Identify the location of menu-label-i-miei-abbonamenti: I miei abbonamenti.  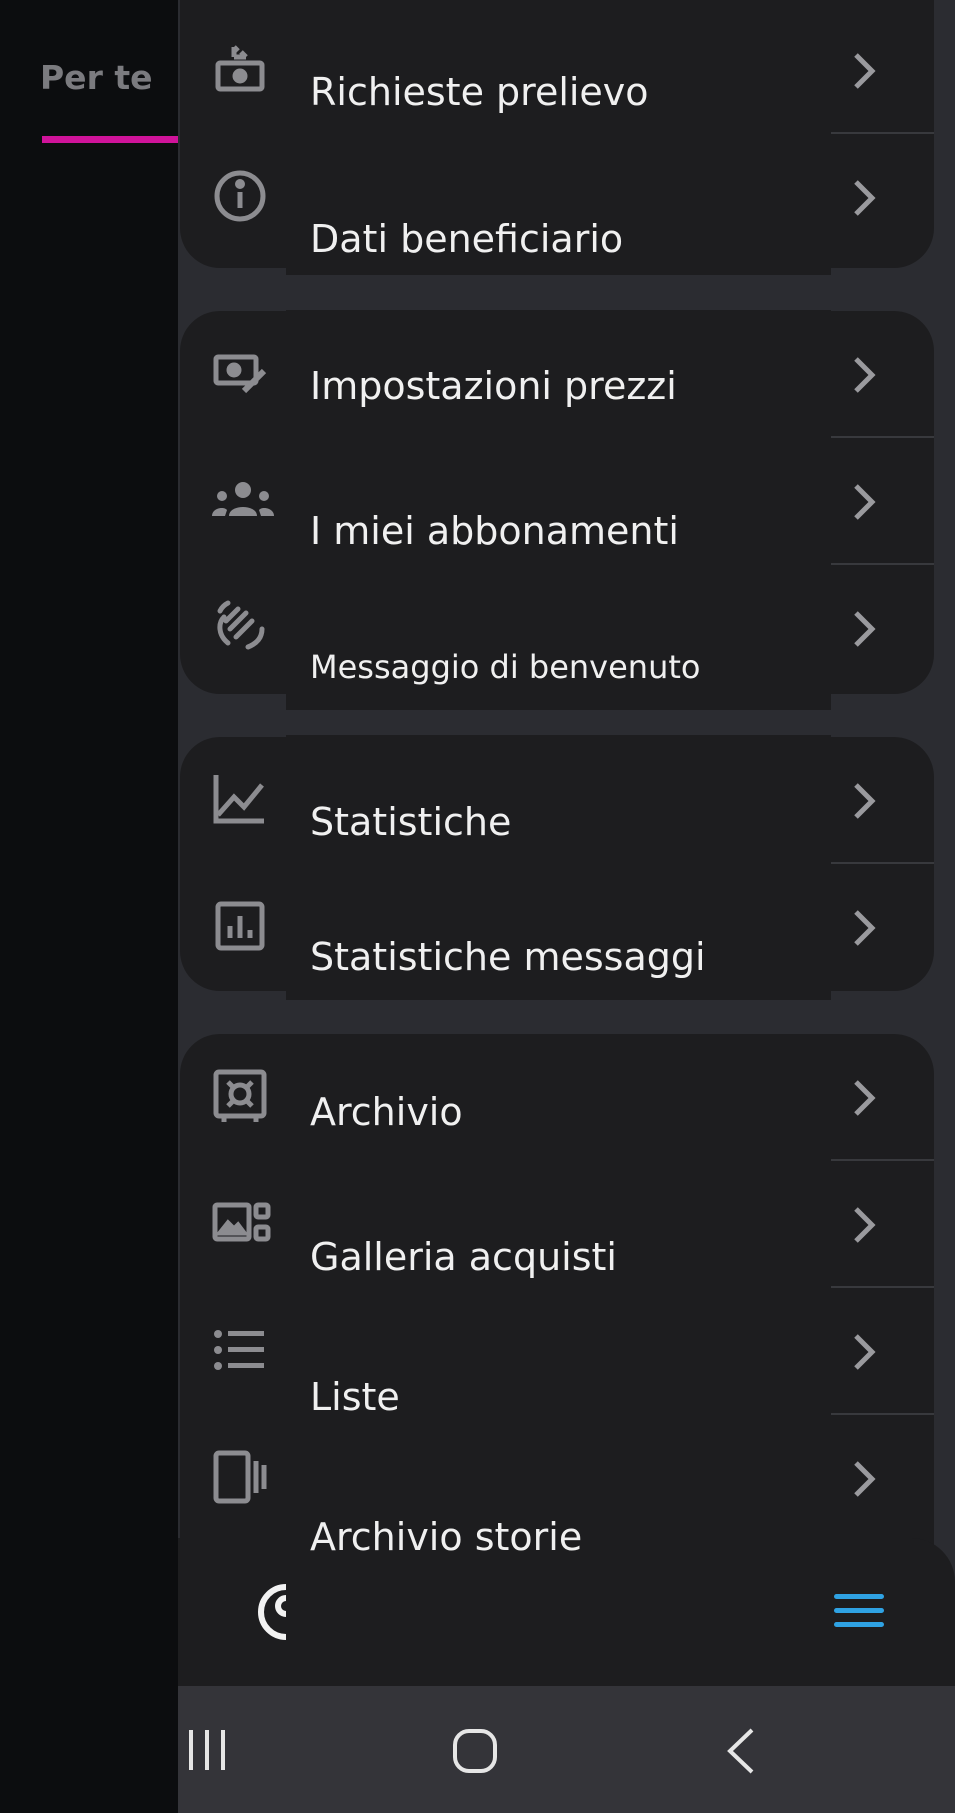
(494, 531).